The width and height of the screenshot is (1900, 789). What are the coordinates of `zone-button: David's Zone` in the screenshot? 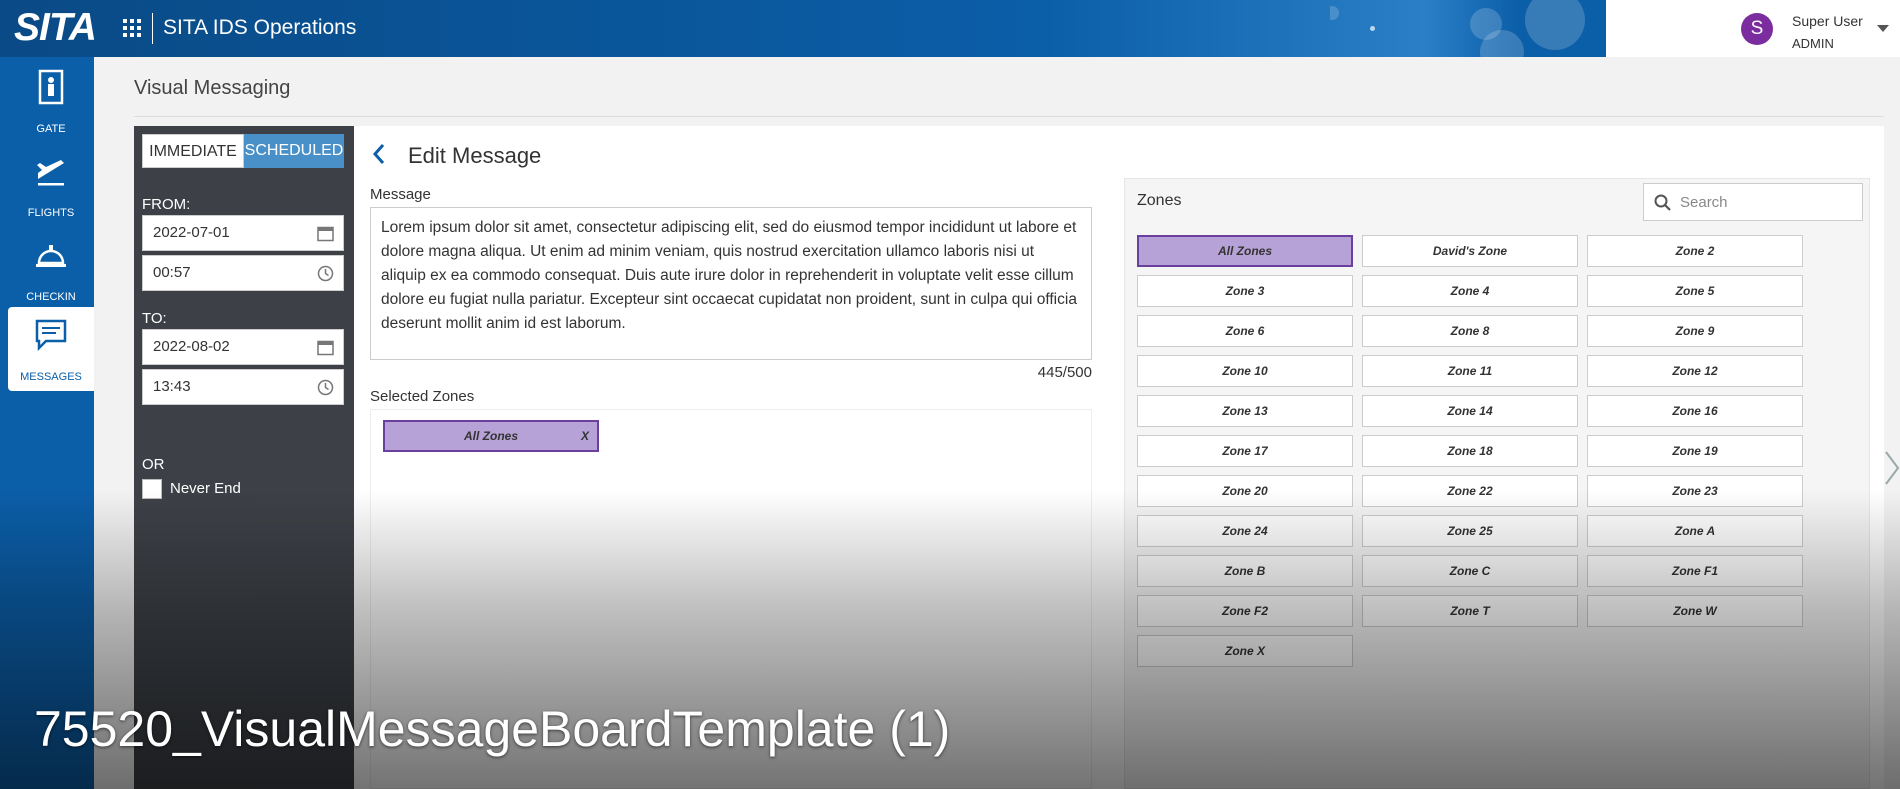 It's located at (1470, 251).